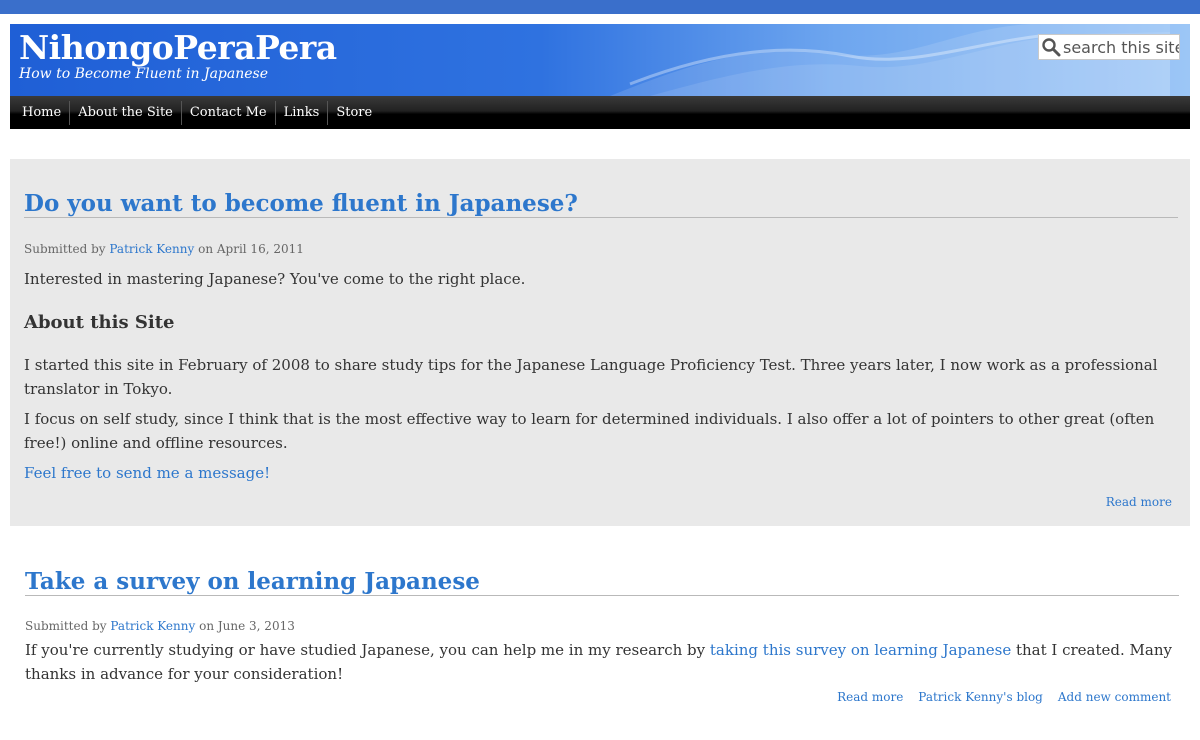 The image size is (1200, 740). Describe the element at coordinates (42, 112) in the screenshot. I see `nav-home: Home` at that location.